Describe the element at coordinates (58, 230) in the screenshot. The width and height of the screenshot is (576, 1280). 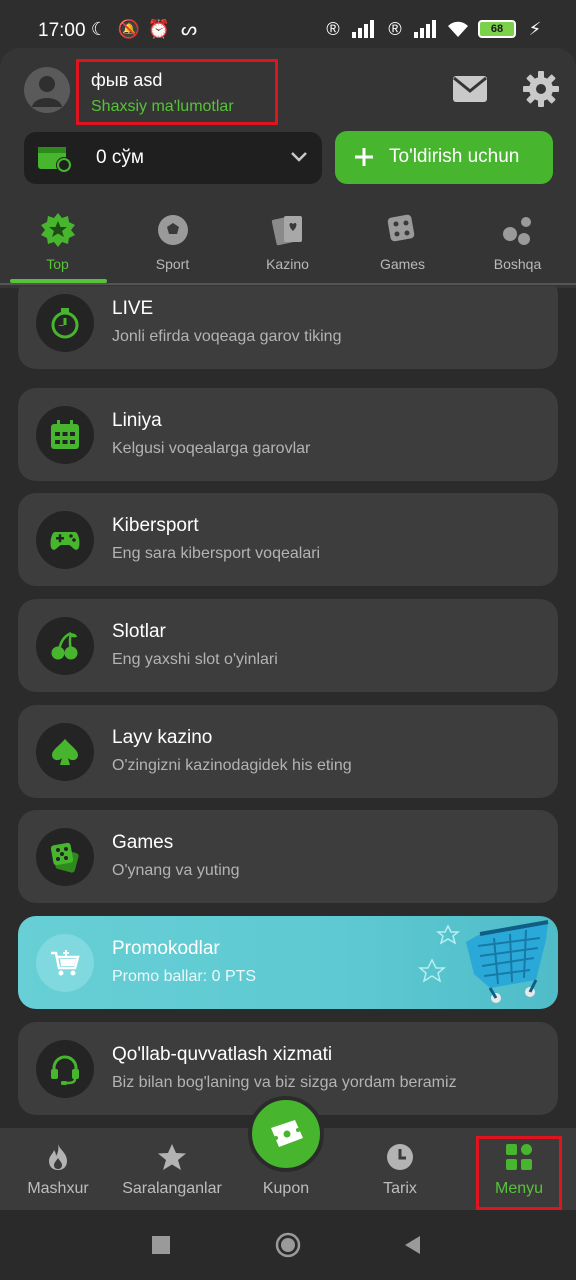
I see `star-badge-icon` at that location.